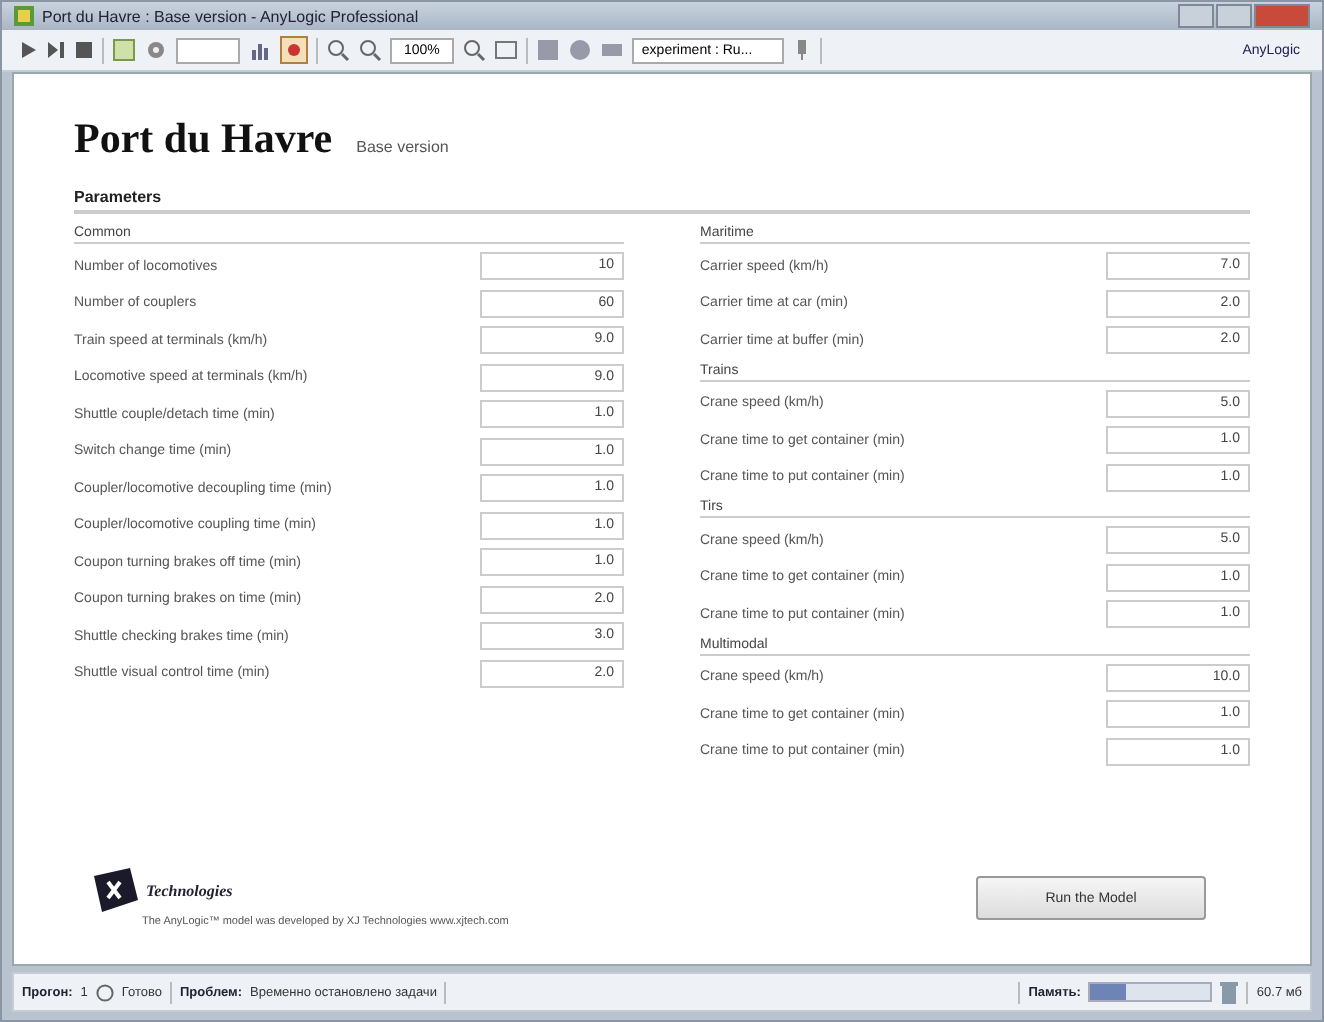 The image size is (1324, 1022). I want to click on zoom-in-icon, so click(338, 50).